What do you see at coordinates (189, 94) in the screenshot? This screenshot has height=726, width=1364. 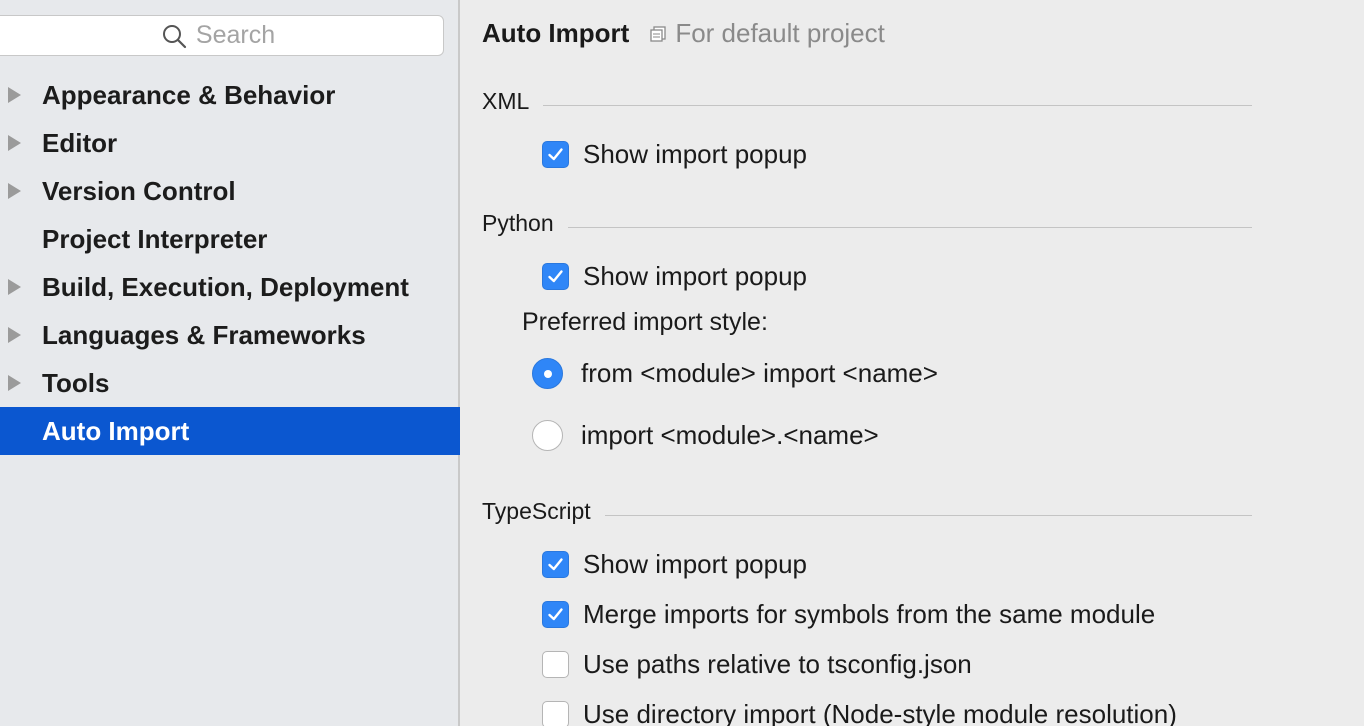 I see `sidebar-item-label: Appearance & Behavior` at bounding box center [189, 94].